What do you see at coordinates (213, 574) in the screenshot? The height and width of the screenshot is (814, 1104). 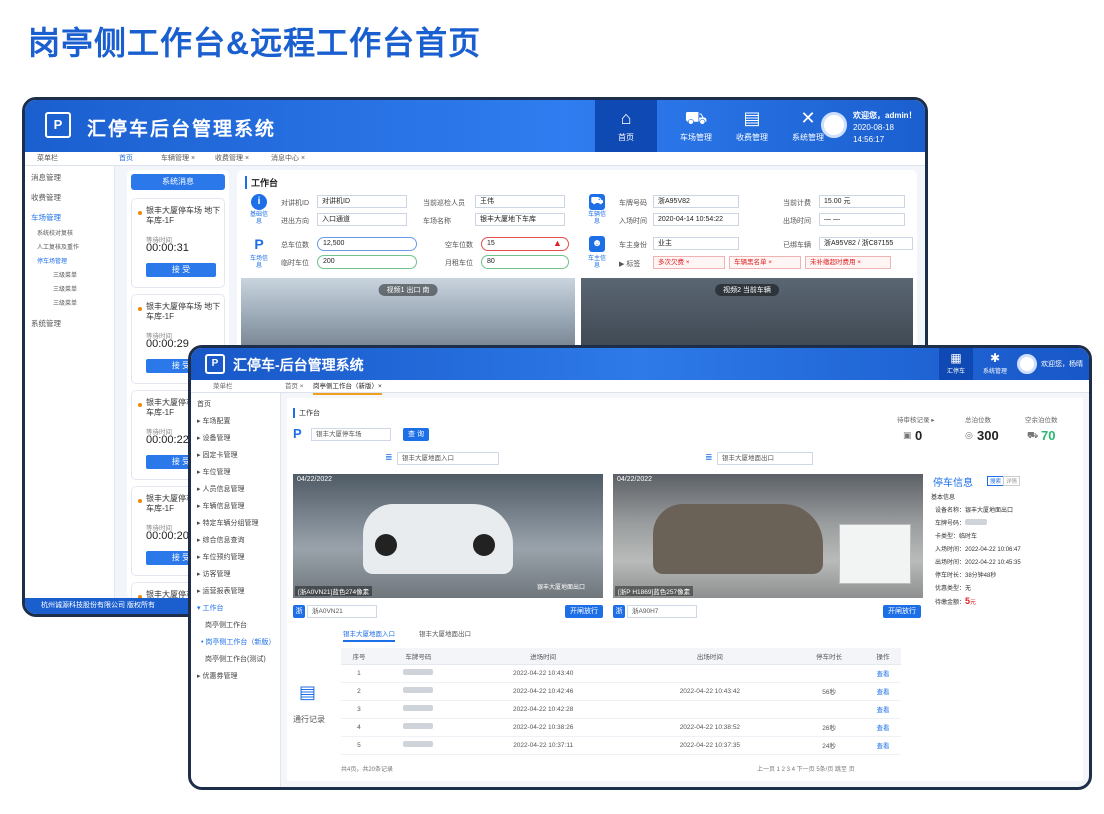 I see `sidebar-item: ▸ 访客管理` at bounding box center [213, 574].